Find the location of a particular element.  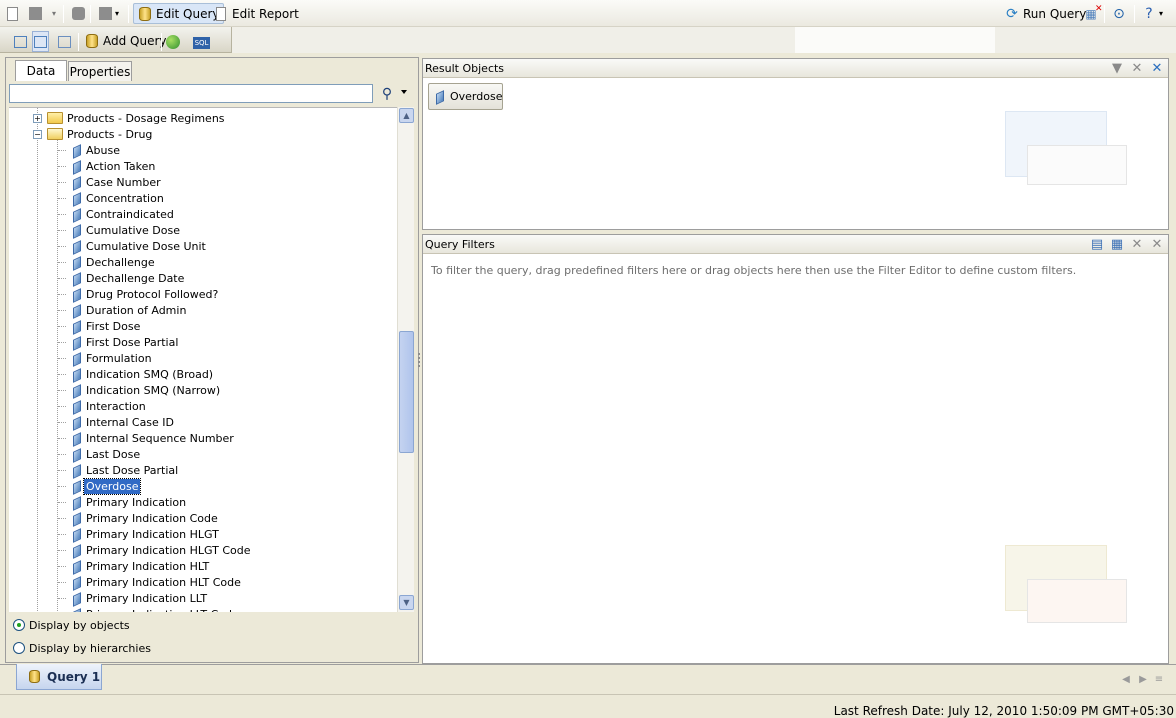

tree-item: Interaction is located at coordinates (109, 406).